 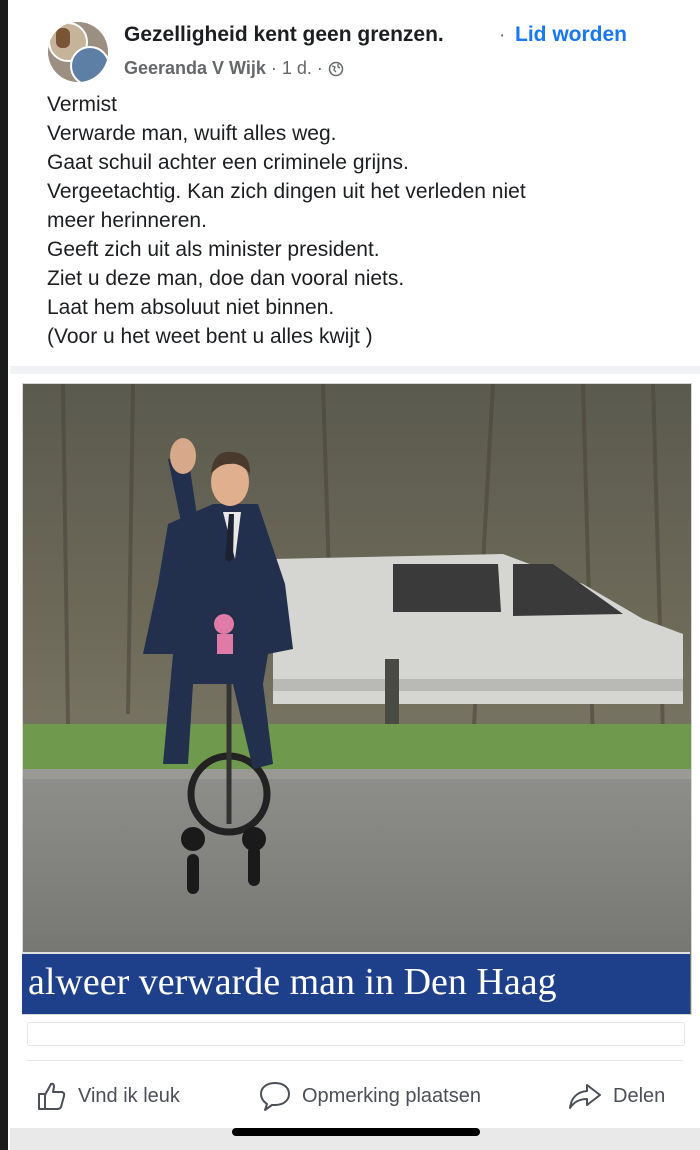 I want to click on post-time: · 1 d. ·, so click(x=297, y=68).